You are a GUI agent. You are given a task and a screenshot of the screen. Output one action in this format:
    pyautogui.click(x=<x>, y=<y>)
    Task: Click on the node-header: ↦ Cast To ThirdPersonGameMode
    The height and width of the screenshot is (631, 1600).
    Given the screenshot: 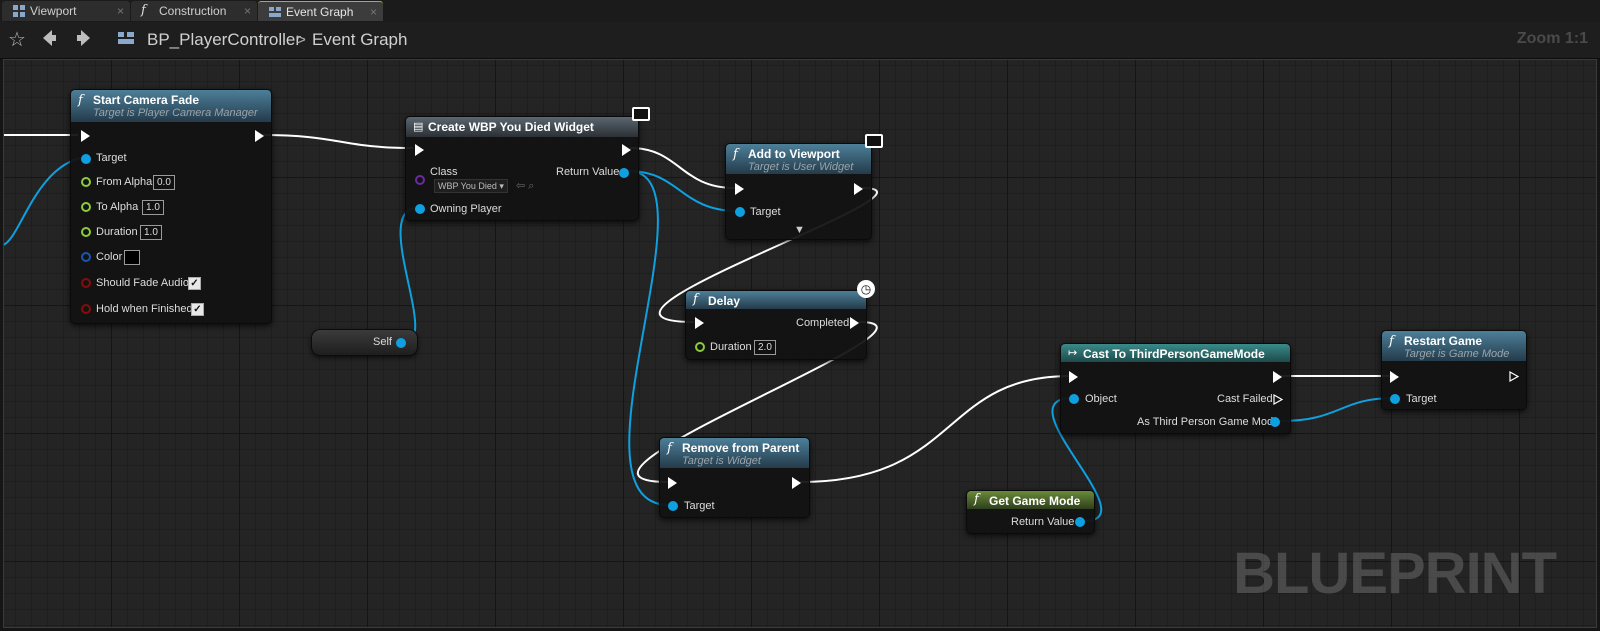 What is the action you would take?
    pyautogui.click(x=1175, y=353)
    